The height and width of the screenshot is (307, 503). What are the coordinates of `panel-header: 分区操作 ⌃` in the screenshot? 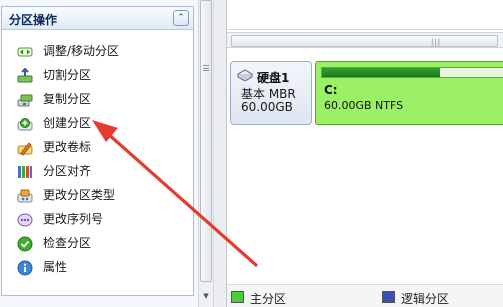 It's located at (97, 18).